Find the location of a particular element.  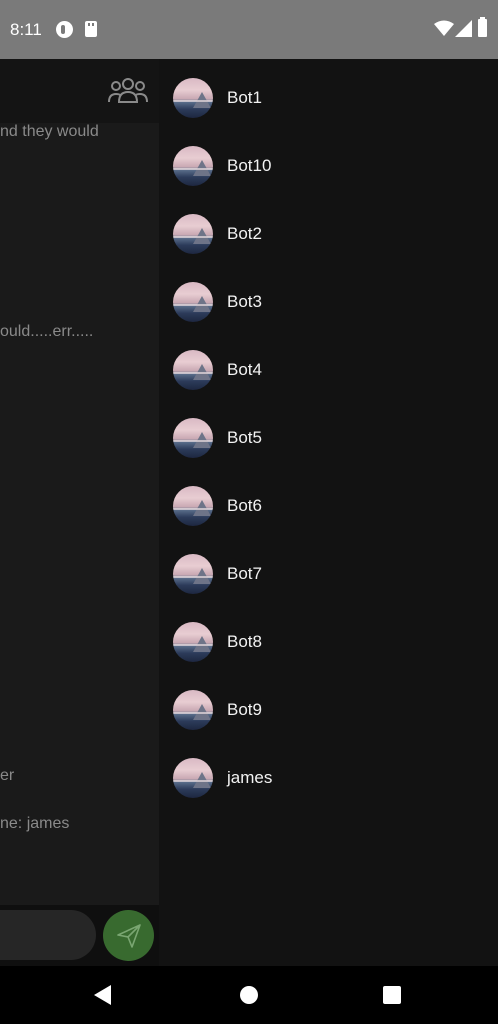

user-name: Bot8 is located at coordinates (244, 641).